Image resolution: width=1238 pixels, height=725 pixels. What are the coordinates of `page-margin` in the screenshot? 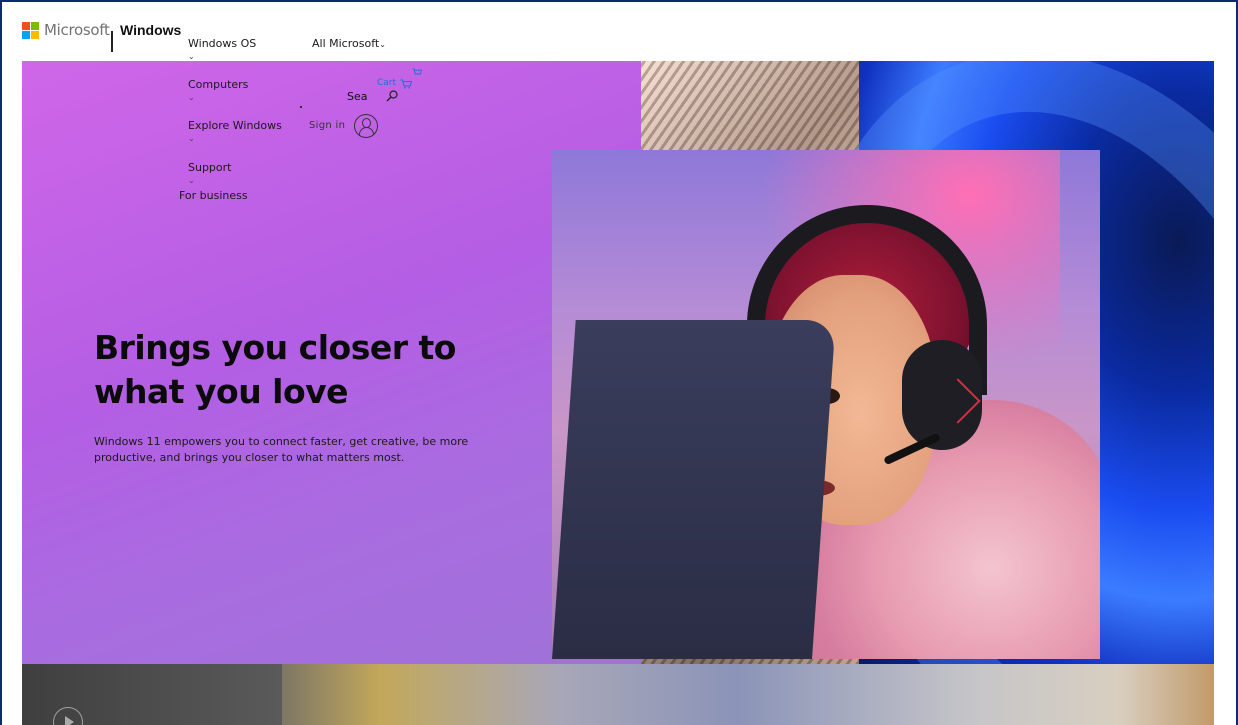 It's located at (1225, 393).